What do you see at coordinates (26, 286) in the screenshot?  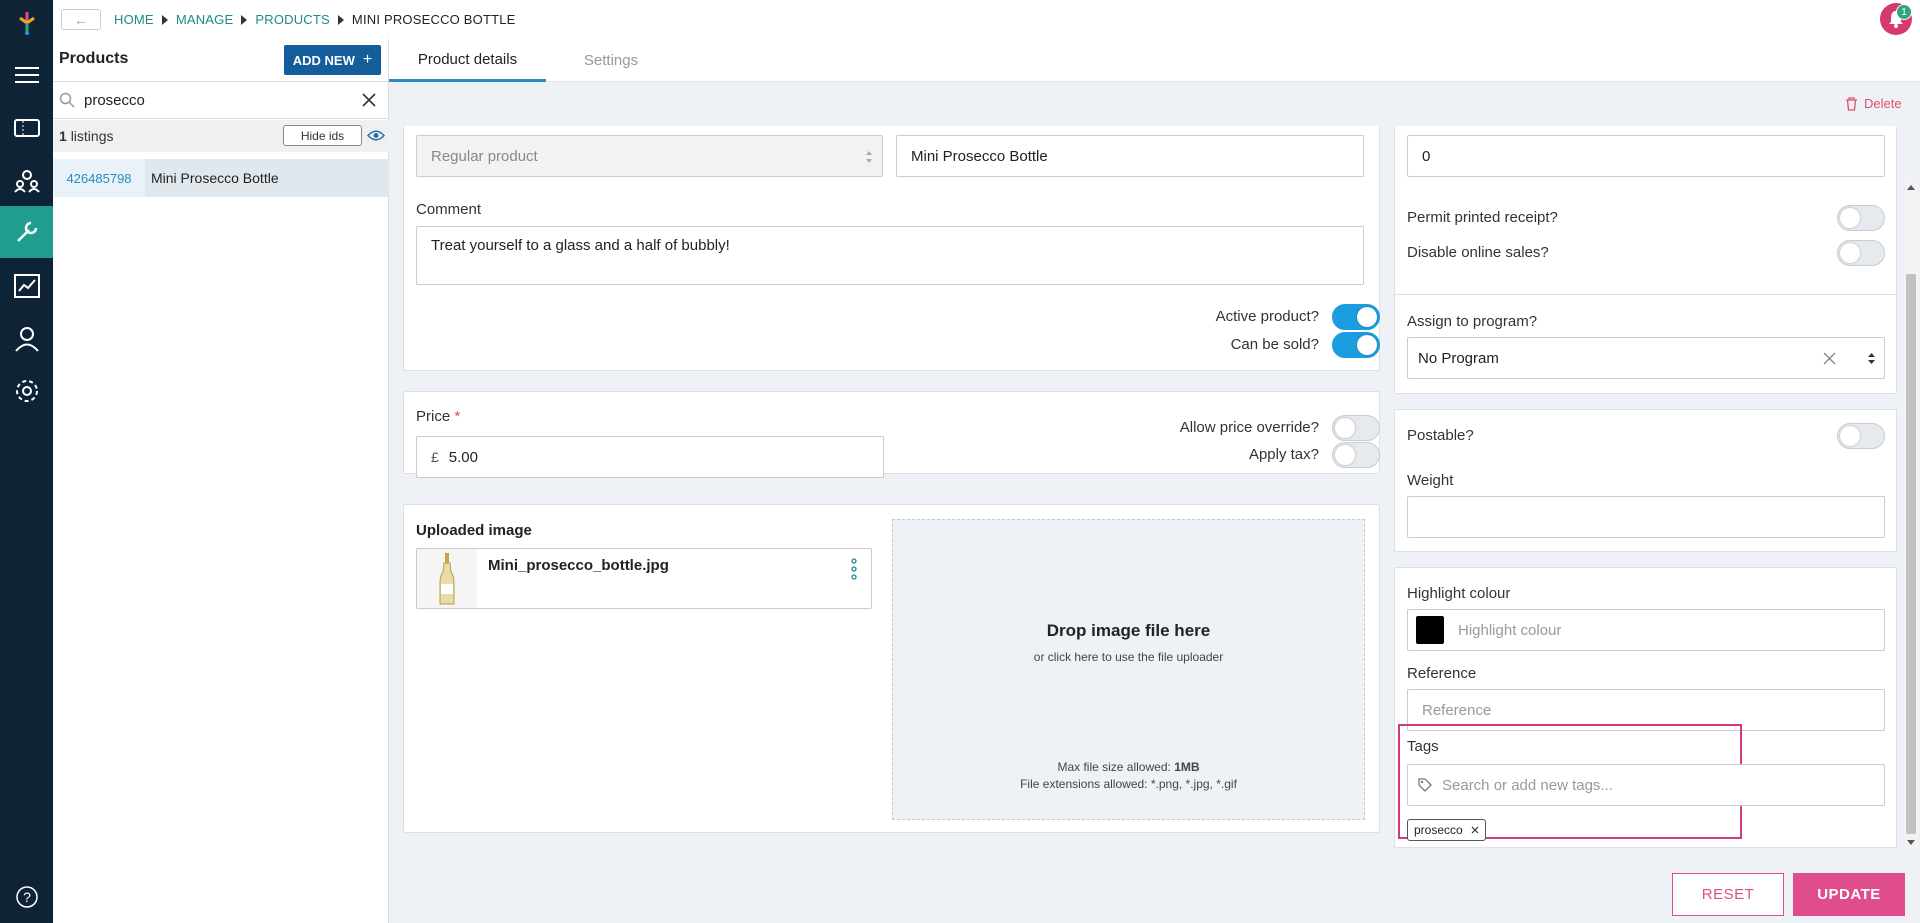 I see `chart-icon` at bounding box center [26, 286].